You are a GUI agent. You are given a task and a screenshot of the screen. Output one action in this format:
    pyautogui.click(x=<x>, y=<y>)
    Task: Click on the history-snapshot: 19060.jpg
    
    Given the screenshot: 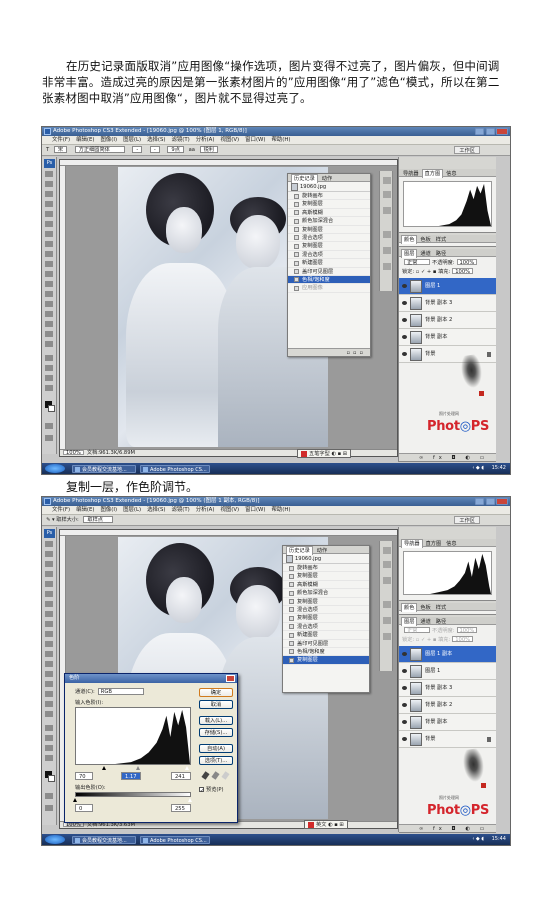 What is the action you would take?
    pyautogui.click(x=329, y=187)
    